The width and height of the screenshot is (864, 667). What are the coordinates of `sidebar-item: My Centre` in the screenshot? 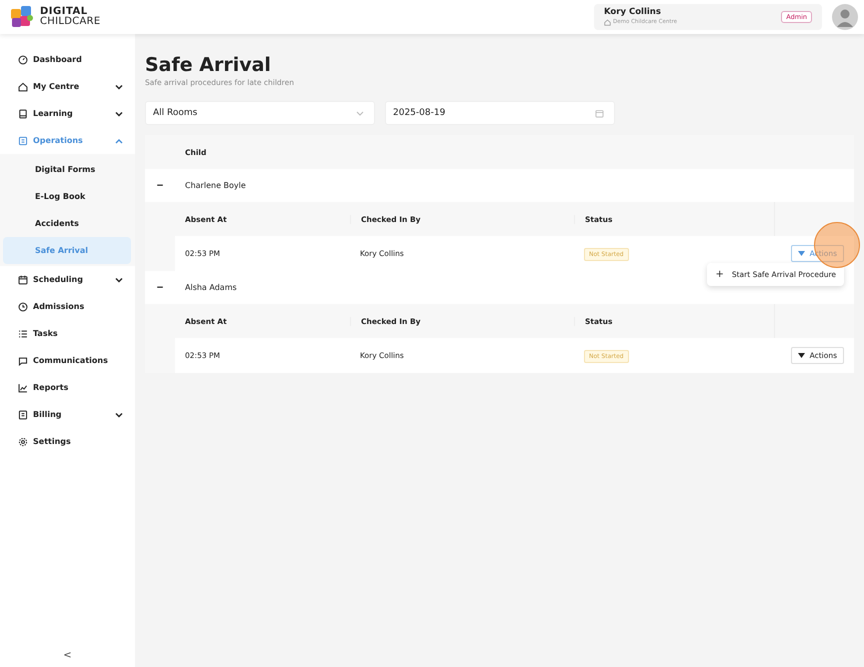 It's located at (67, 86).